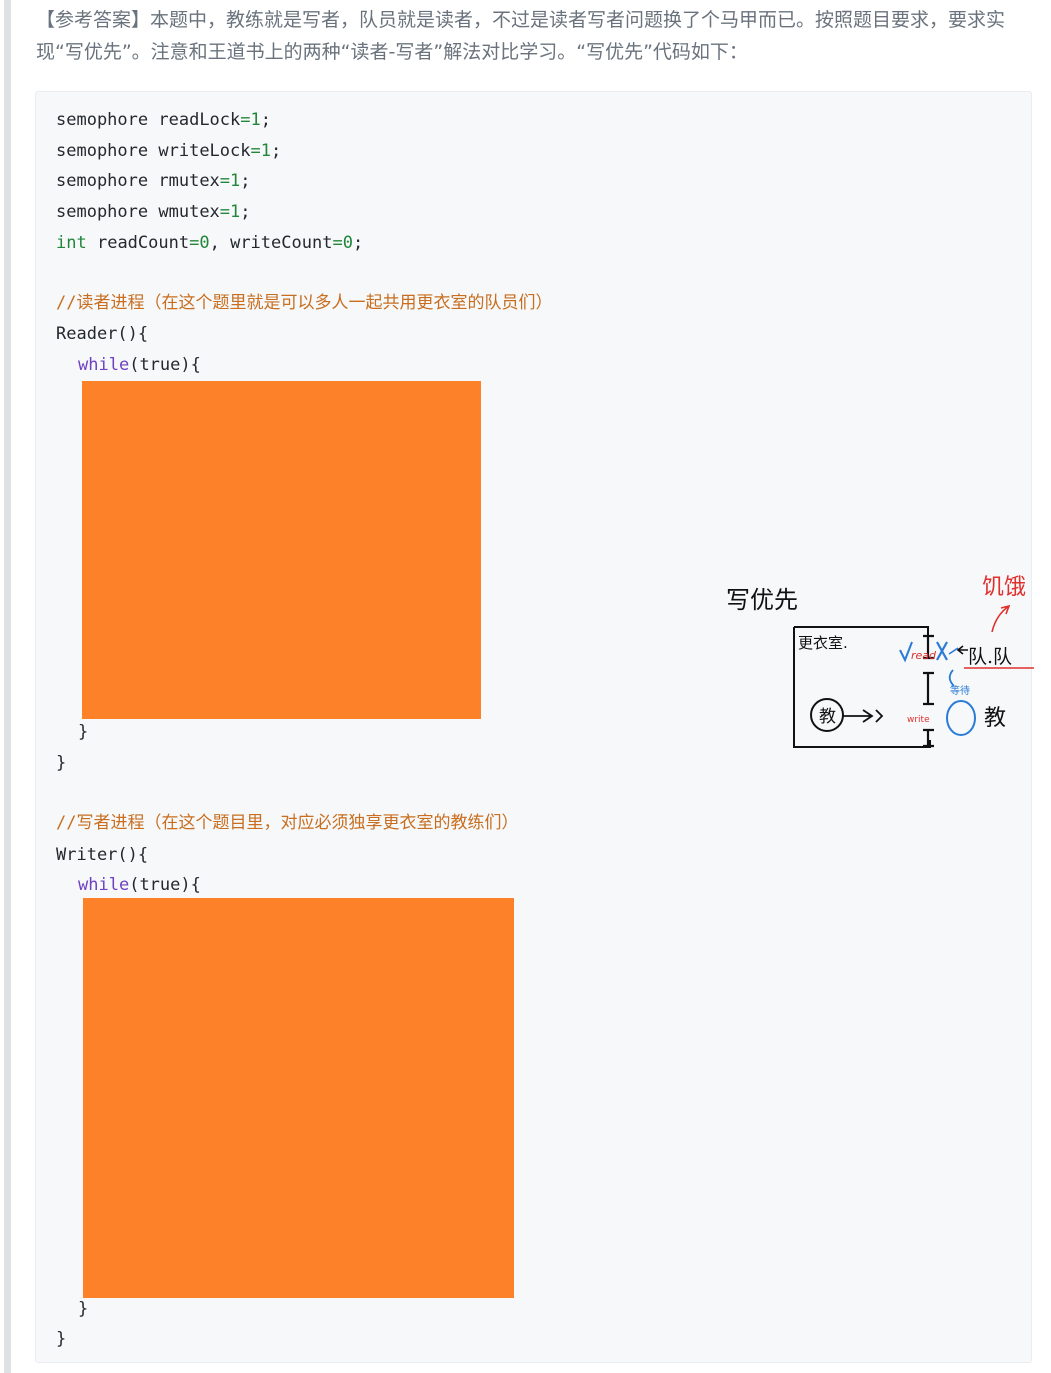 Image resolution: width=1051 pixels, height=1373 pixels. Describe the element at coordinates (924, 655) in the screenshot. I see `sketch-read-label: read` at that location.